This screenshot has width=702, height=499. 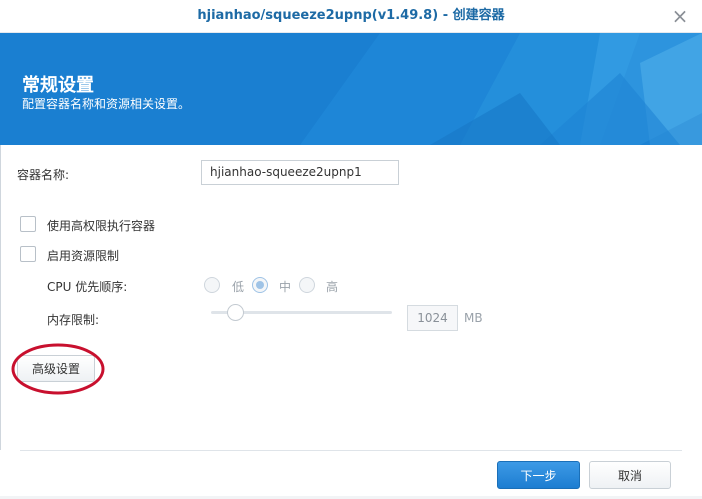 What do you see at coordinates (332, 287) in the screenshot?
I see `cpu-priority-high-label: 高` at bounding box center [332, 287].